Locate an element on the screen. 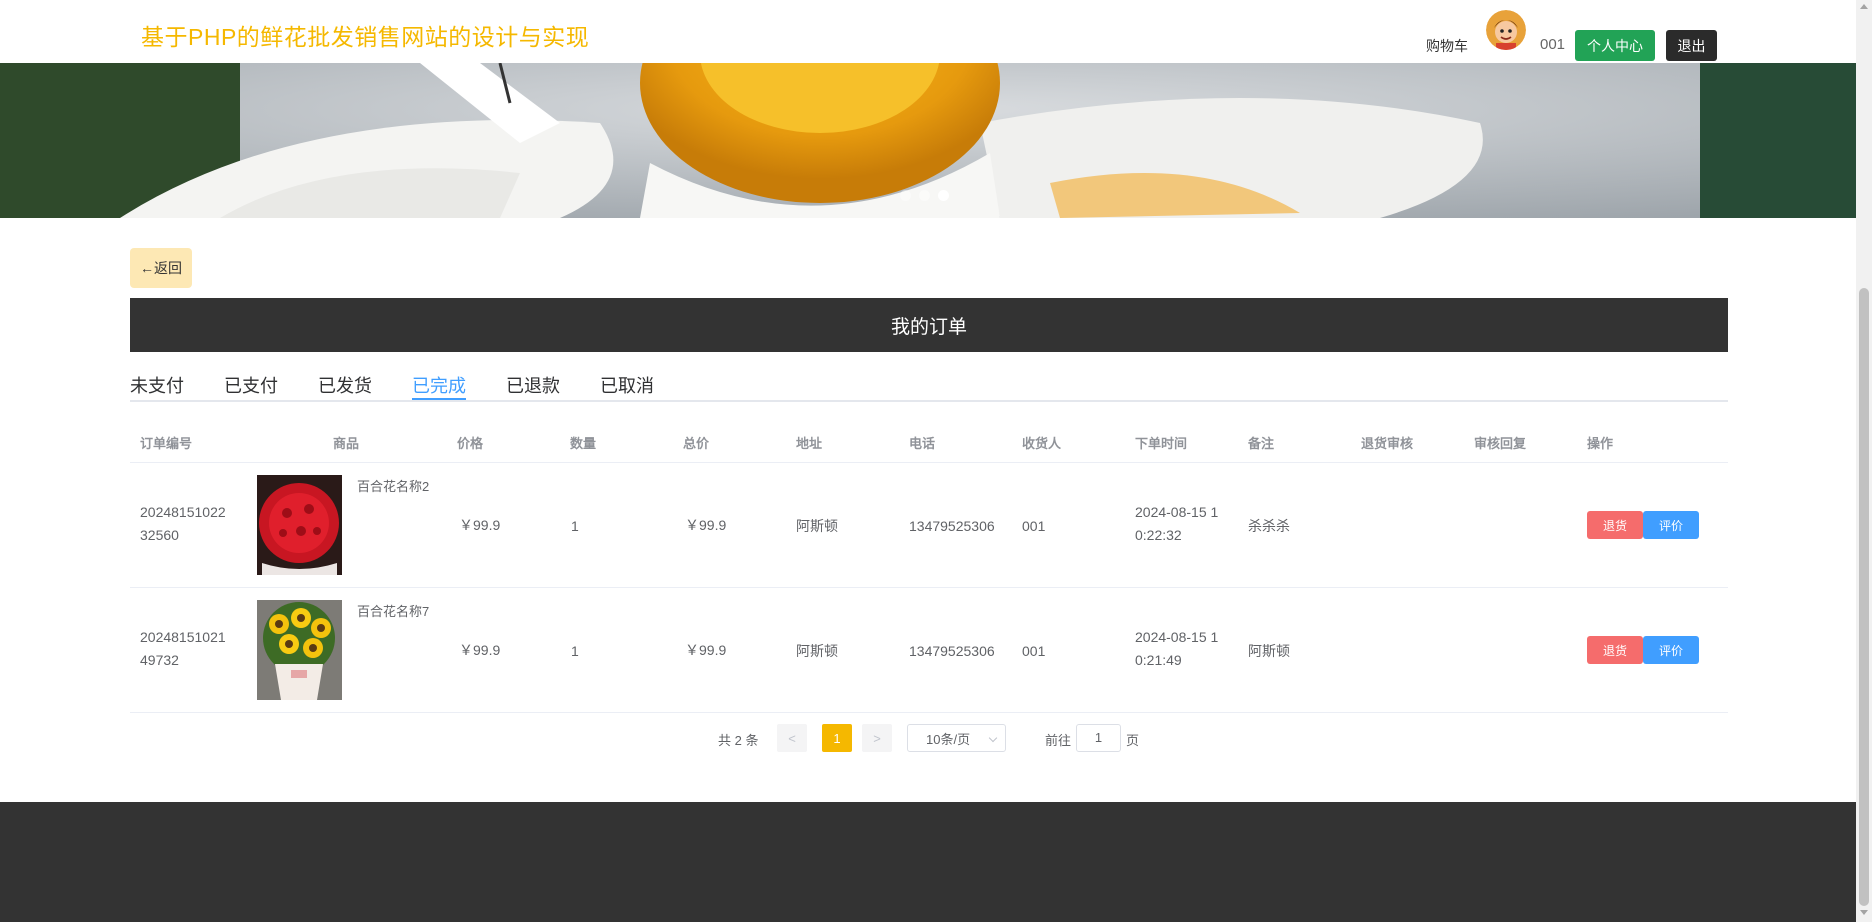  order-time: 2024-08-15 1 0:22:32 is located at coordinates (1177, 523).